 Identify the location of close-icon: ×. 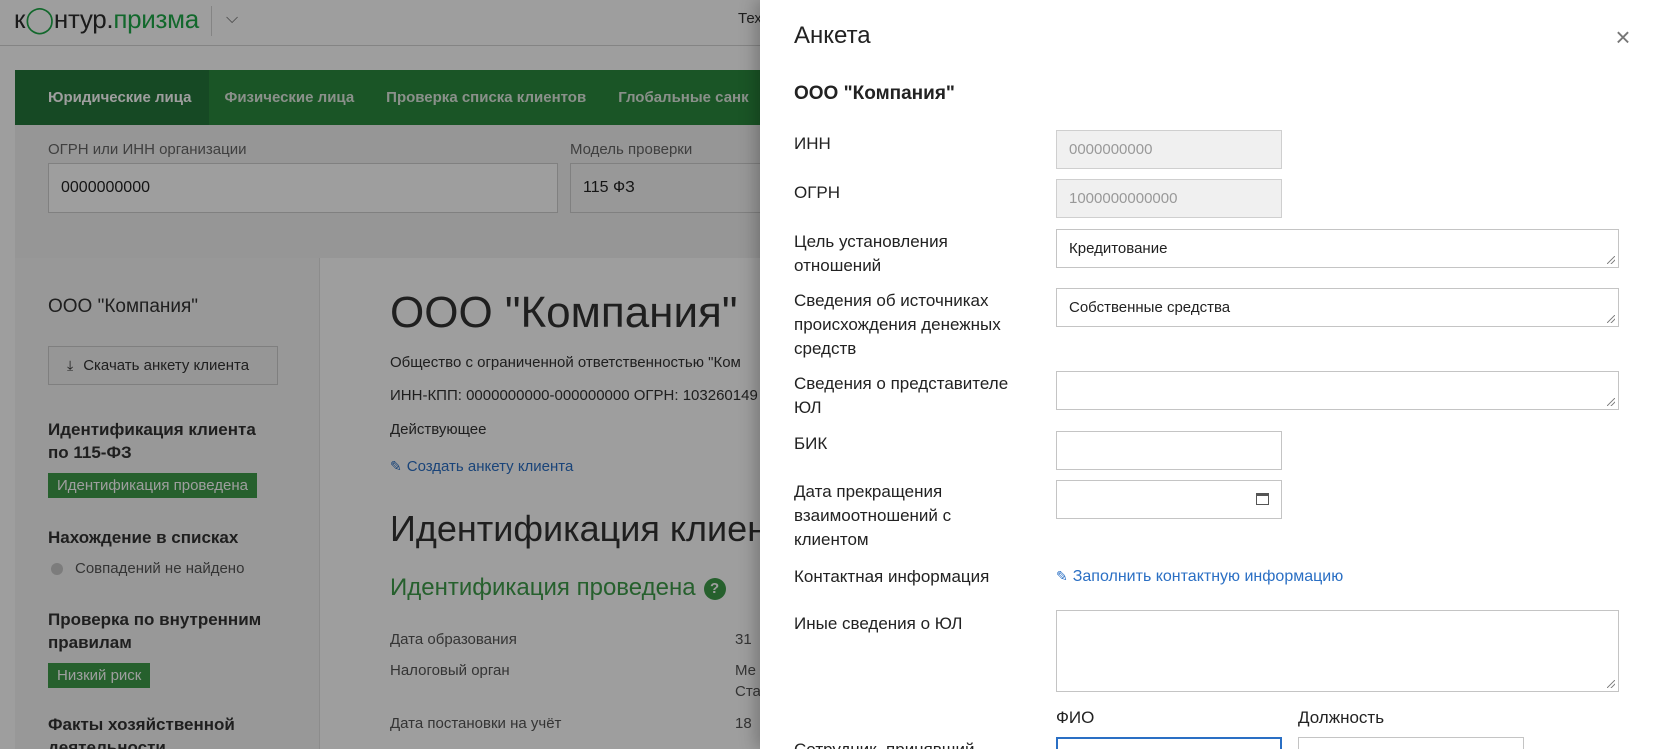
(1623, 37).